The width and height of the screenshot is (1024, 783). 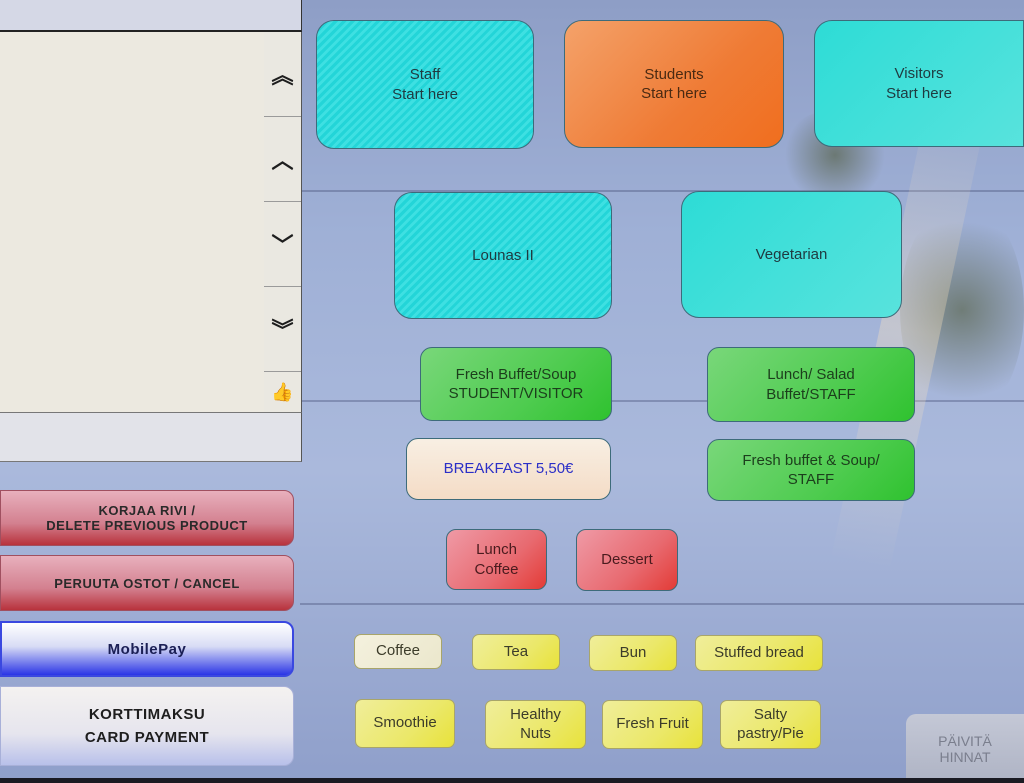 I want to click on confirm-button: 👍, so click(x=282, y=392).